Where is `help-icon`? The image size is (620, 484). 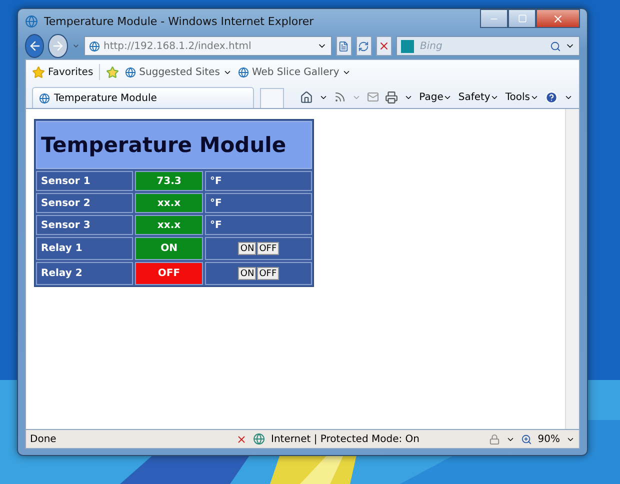
help-icon is located at coordinates (551, 97).